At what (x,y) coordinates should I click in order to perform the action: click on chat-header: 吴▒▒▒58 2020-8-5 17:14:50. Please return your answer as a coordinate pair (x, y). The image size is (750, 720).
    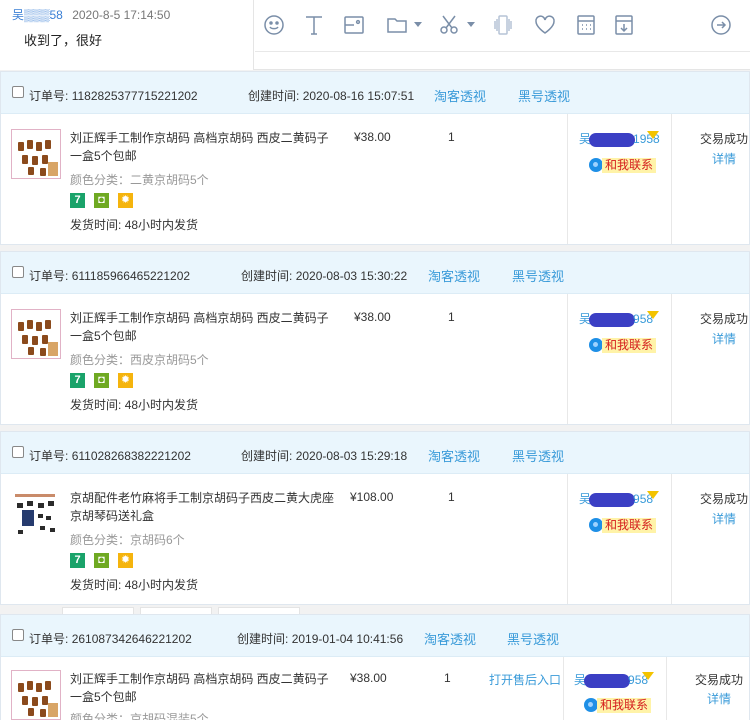
    Looking at the image, I should click on (91, 14).